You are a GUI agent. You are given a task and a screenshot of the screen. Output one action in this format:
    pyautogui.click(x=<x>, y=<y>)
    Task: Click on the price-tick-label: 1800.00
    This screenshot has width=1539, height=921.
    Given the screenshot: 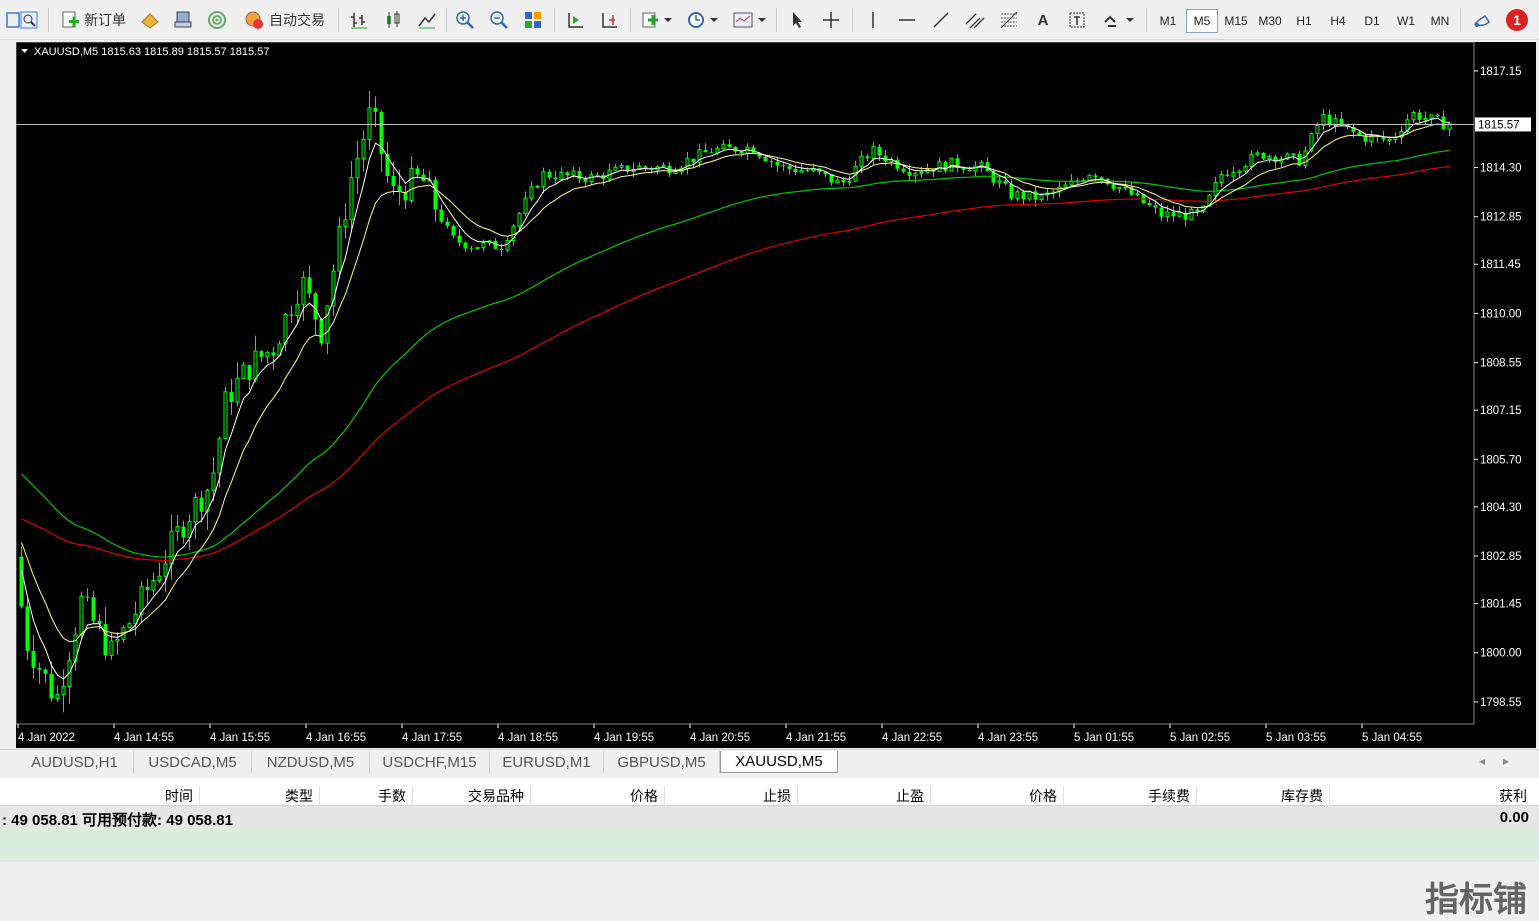 What is the action you would take?
    pyautogui.click(x=1501, y=654)
    